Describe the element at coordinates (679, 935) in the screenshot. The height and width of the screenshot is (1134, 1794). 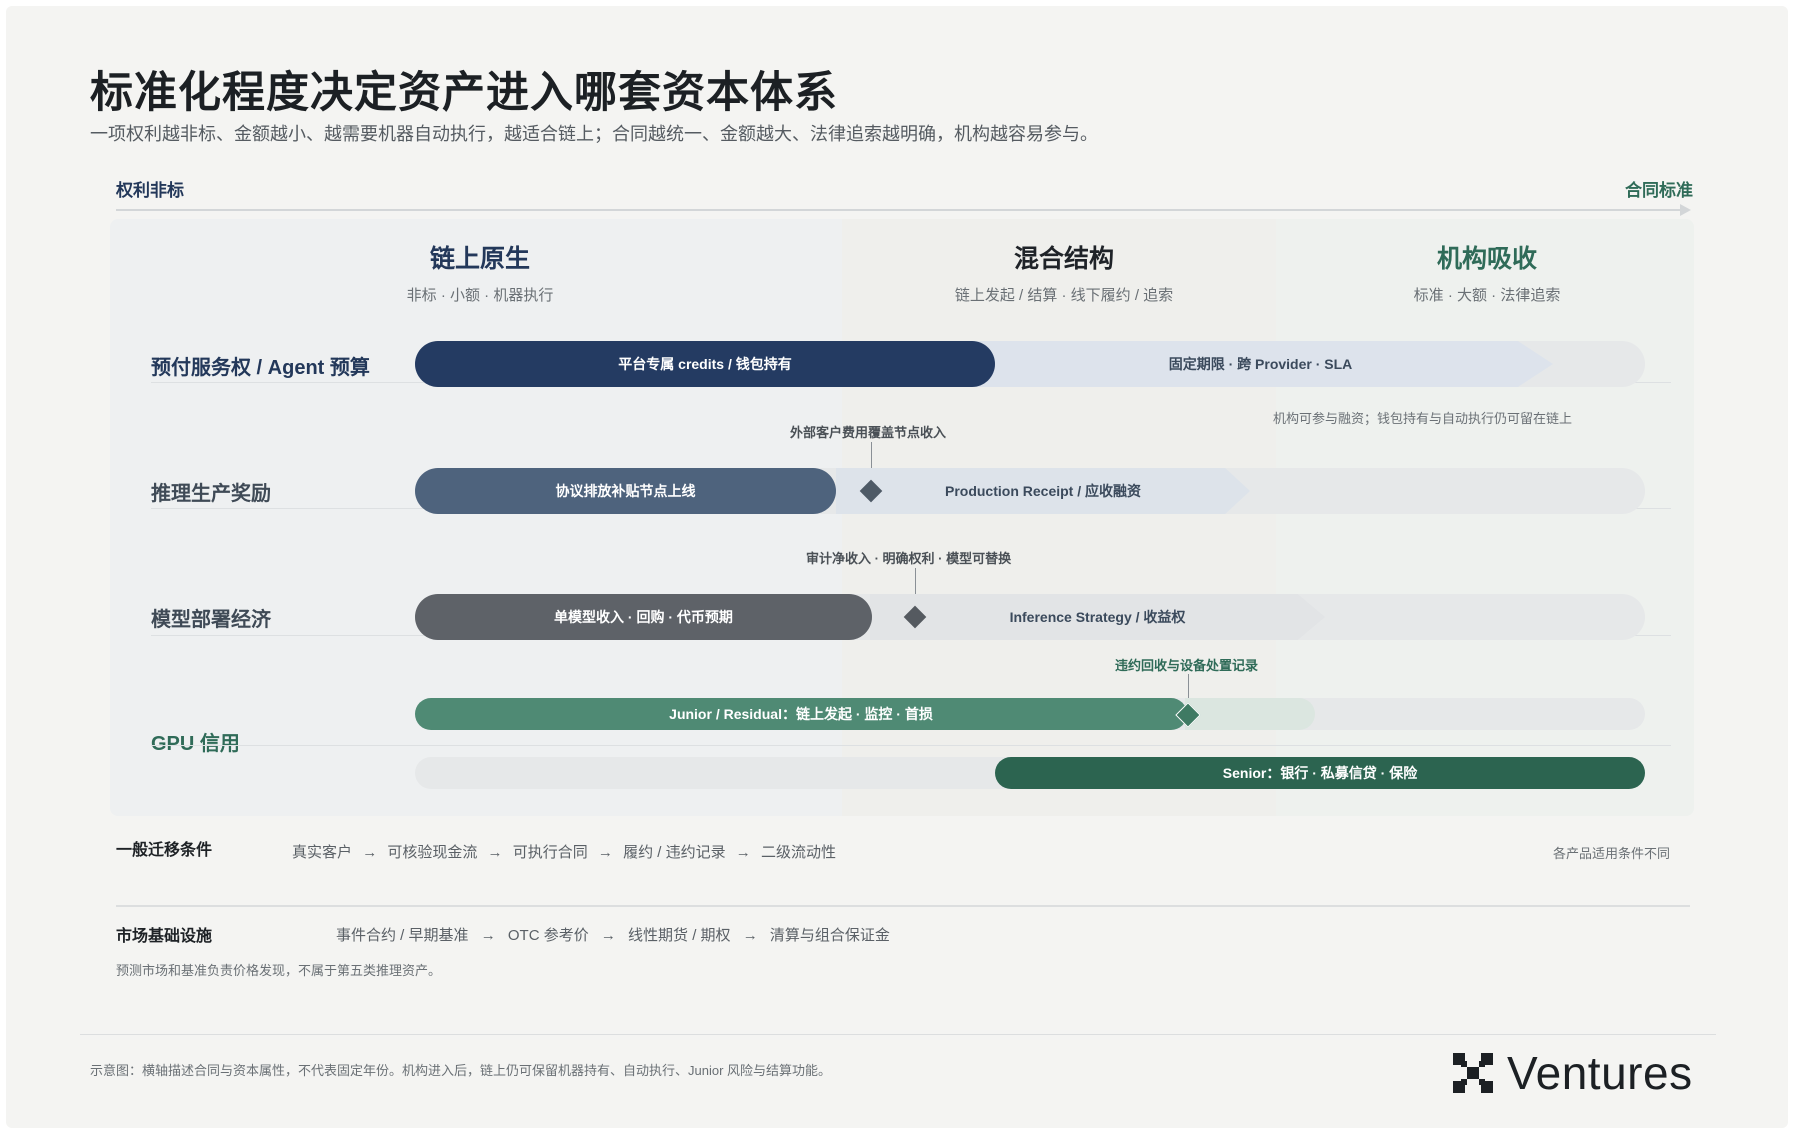
I see `market-step: 线性期货 / 期权` at that location.